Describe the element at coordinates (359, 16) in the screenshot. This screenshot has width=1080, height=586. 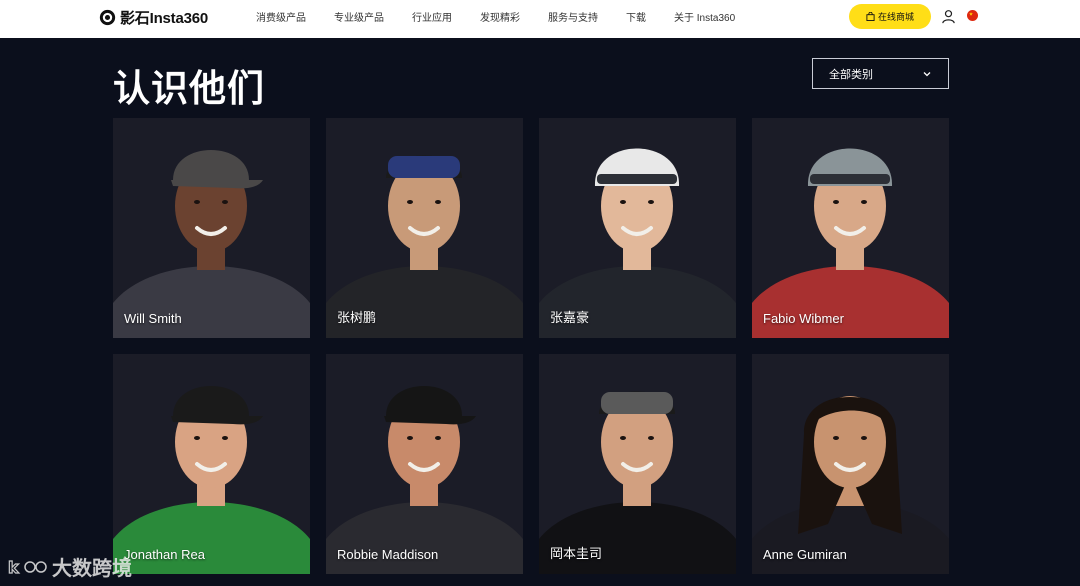
I see `nav-item-professional: 专业级产品` at that location.